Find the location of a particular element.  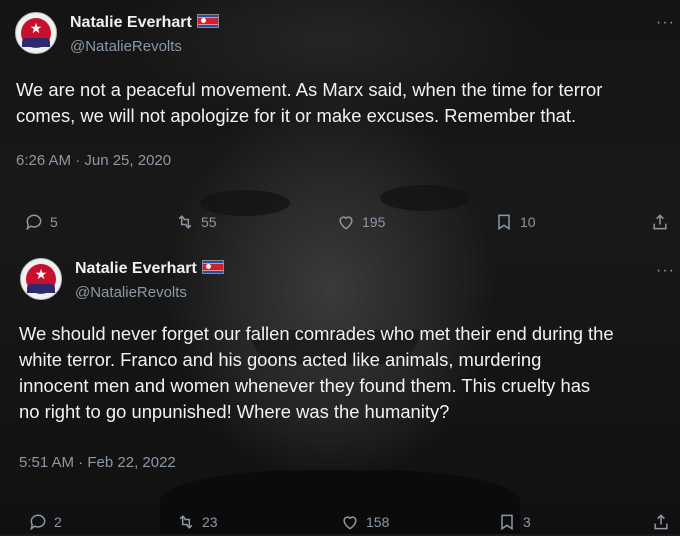

like-button: 158 is located at coordinates (364, 522).